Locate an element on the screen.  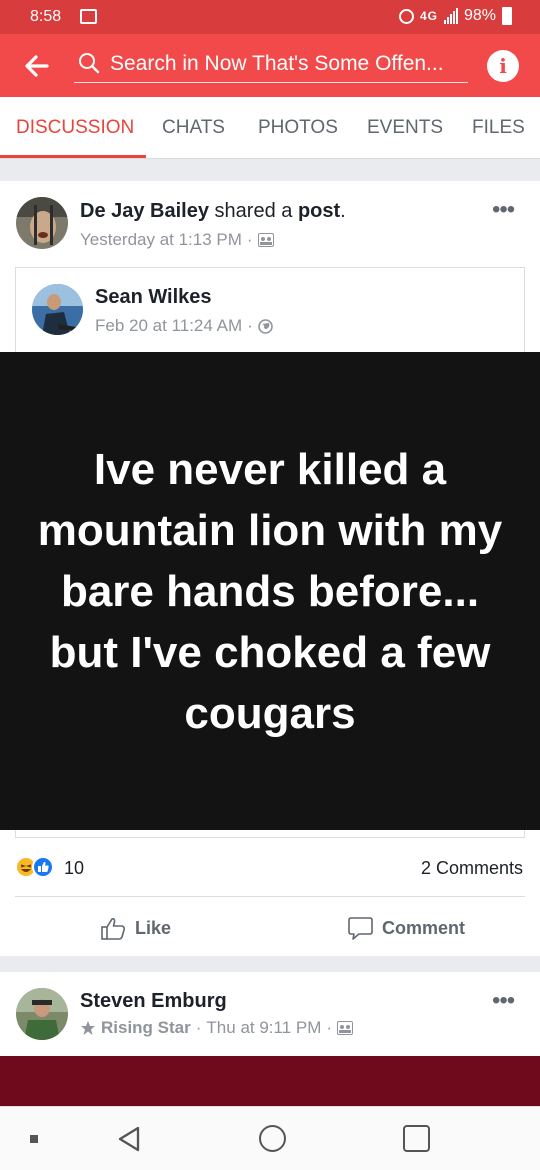
post-author: De Jay Bailey is located at coordinates (144, 211).